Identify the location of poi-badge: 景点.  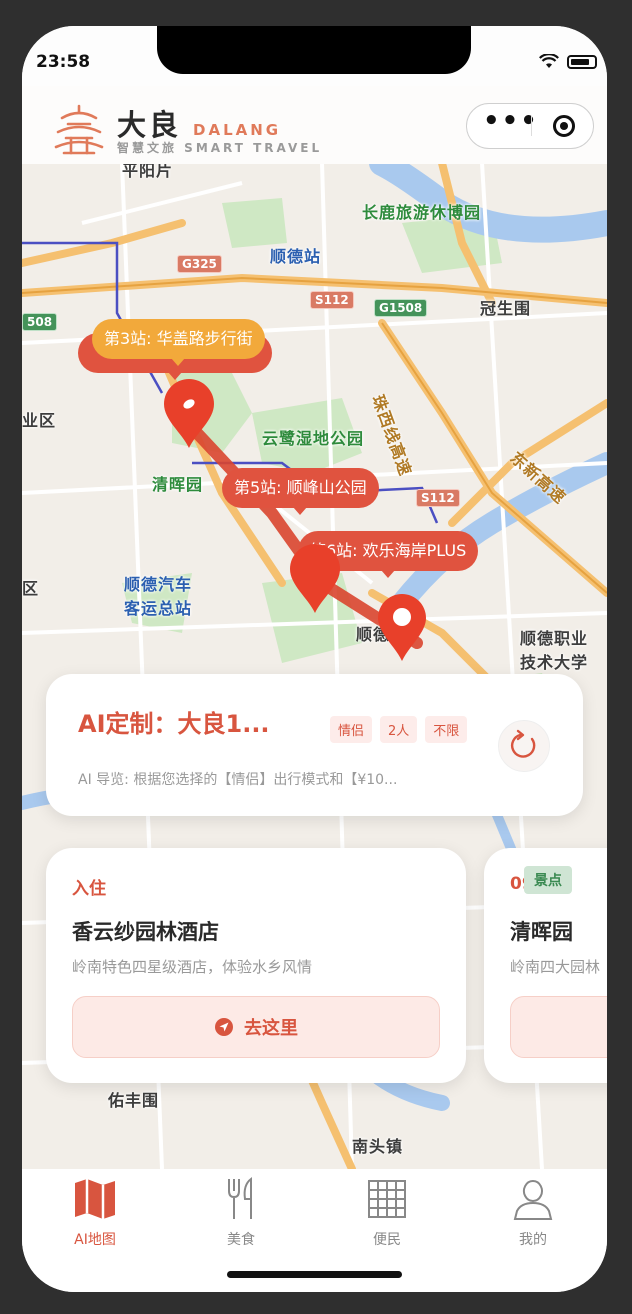
(548, 880).